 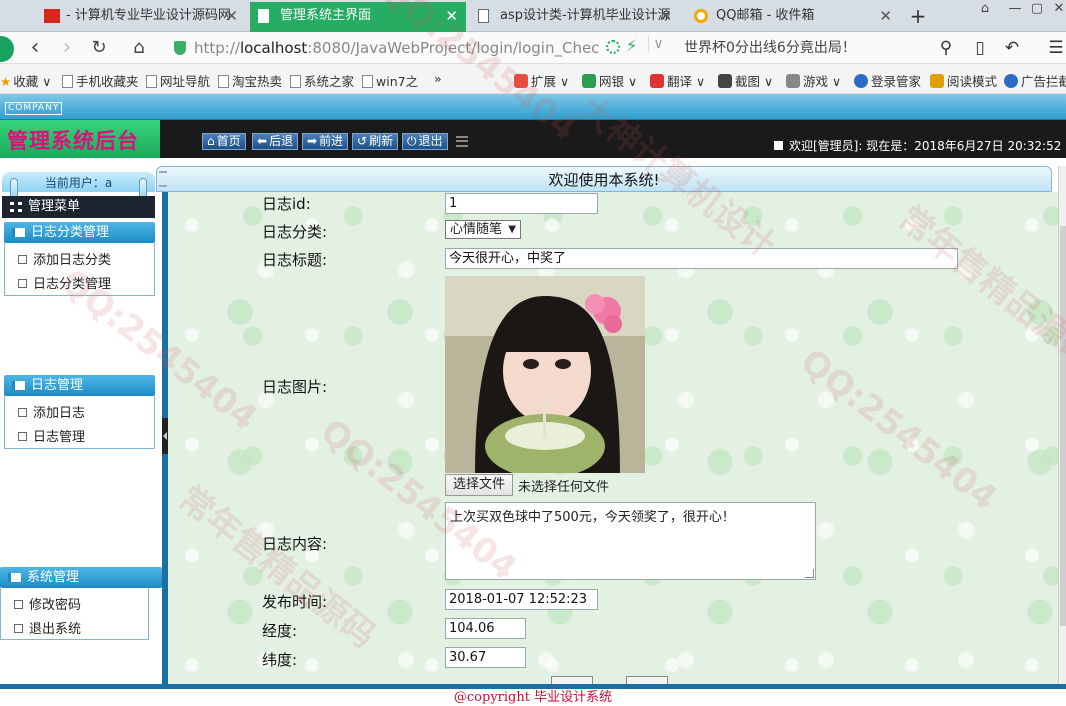 What do you see at coordinates (22, 412) in the screenshot?
I see `item-icon` at bounding box center [22, 412].